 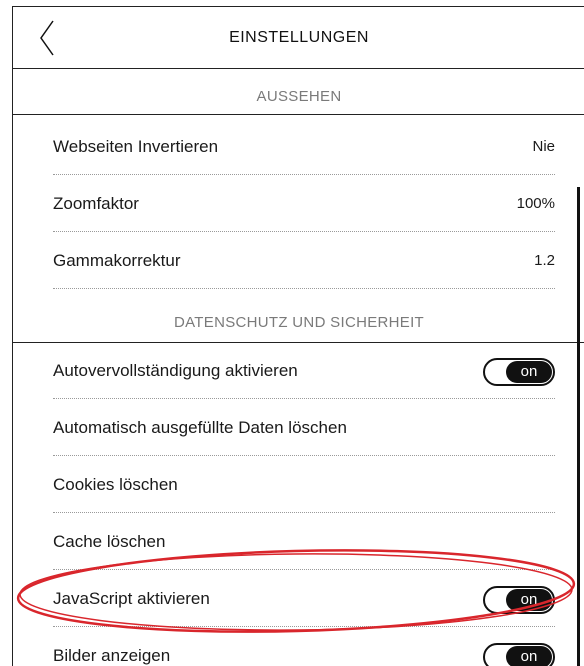 I want to click on setting-clear-cache: Cache löschen, so click(x=304, y=541).